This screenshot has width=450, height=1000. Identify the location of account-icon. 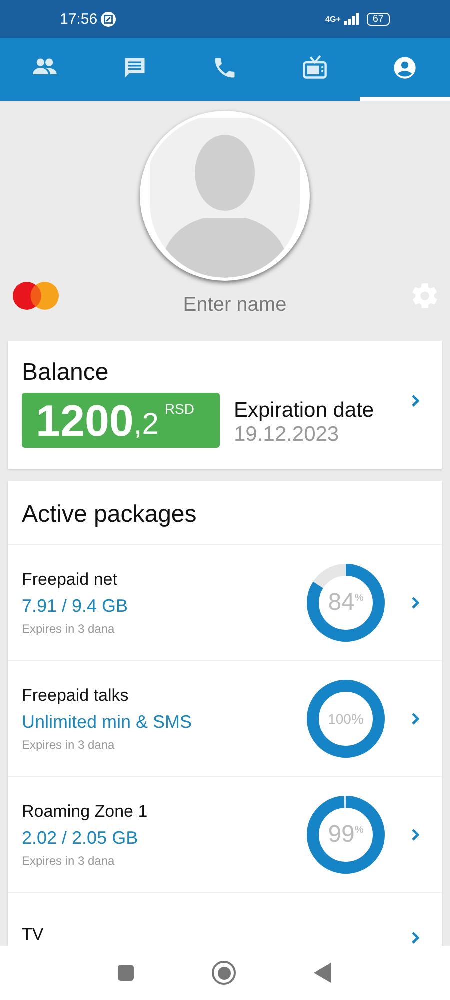
(405, 67).